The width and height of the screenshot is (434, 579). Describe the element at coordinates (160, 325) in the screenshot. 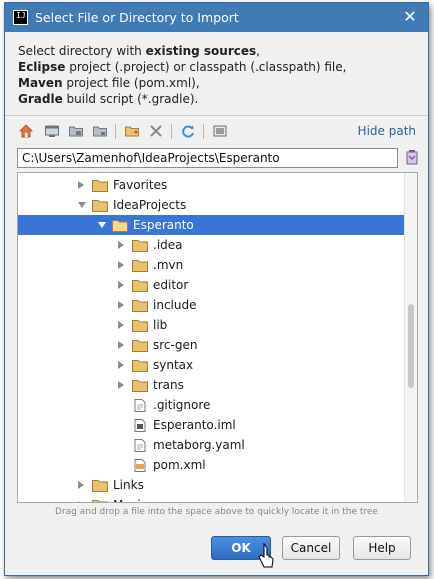

I see `tree-item-label: lib` at that location.